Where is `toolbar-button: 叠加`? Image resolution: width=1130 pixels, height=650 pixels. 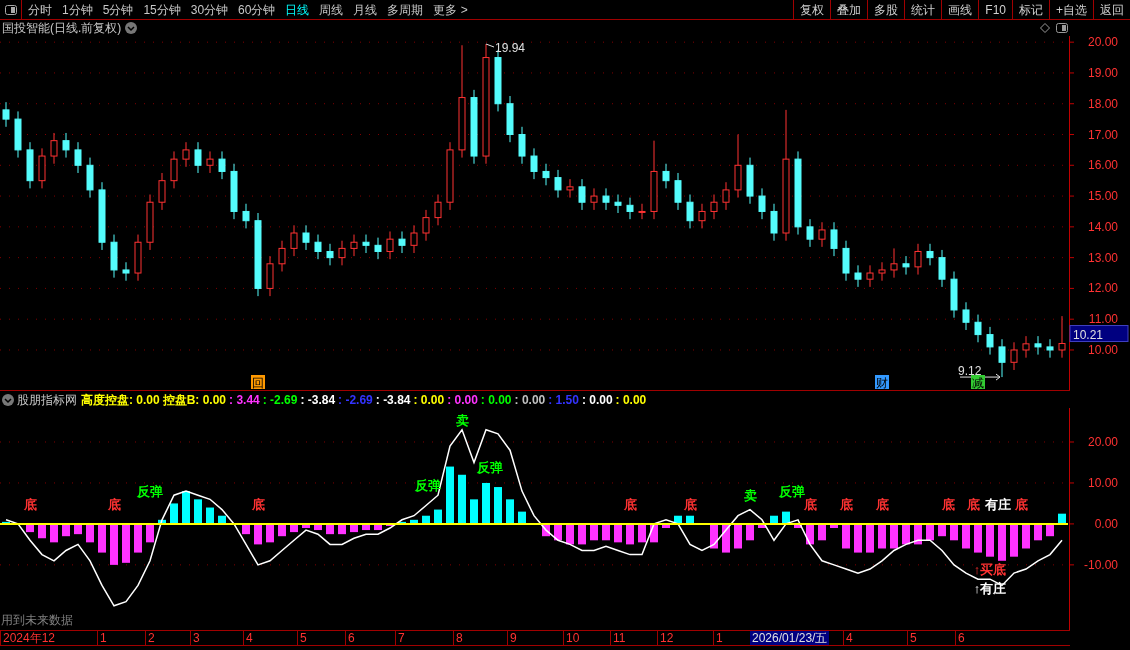 toolbar-button: 叠加 is located at coordinates (849, 9).